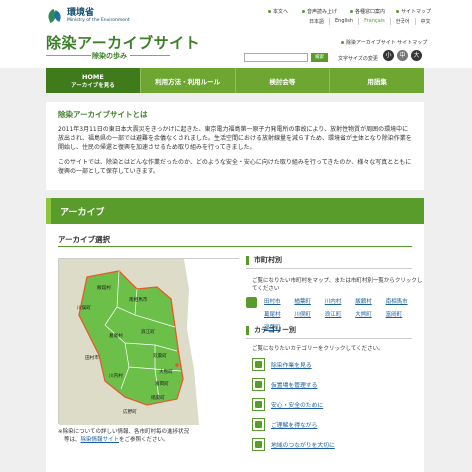 The width and height of the screenshot is (472, 472). I want to click on town-link-minamisoma: 南相馬市, so click(401, 301).